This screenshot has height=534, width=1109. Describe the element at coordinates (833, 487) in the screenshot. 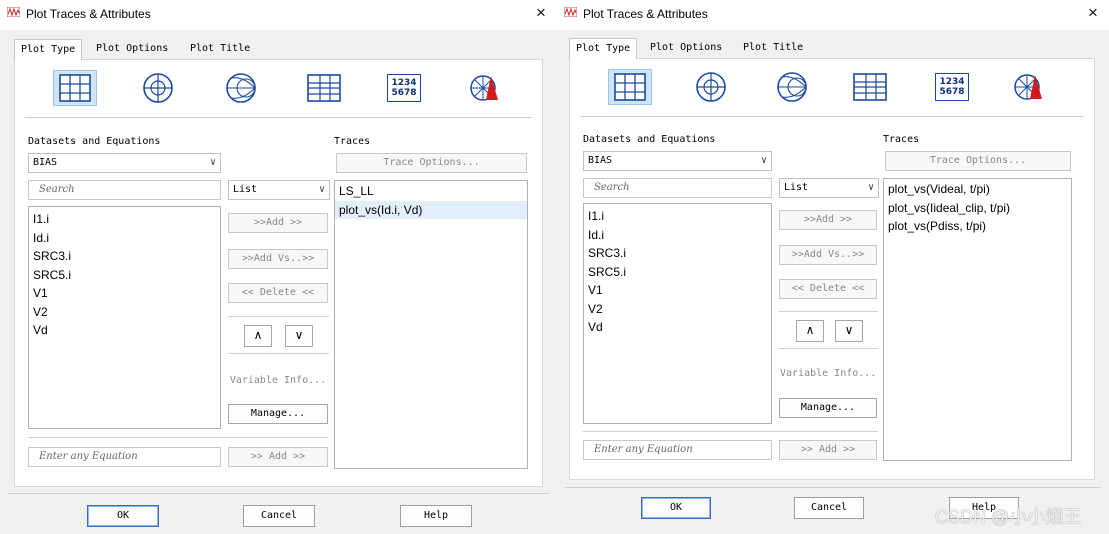

I see `footer-divider` at that location.